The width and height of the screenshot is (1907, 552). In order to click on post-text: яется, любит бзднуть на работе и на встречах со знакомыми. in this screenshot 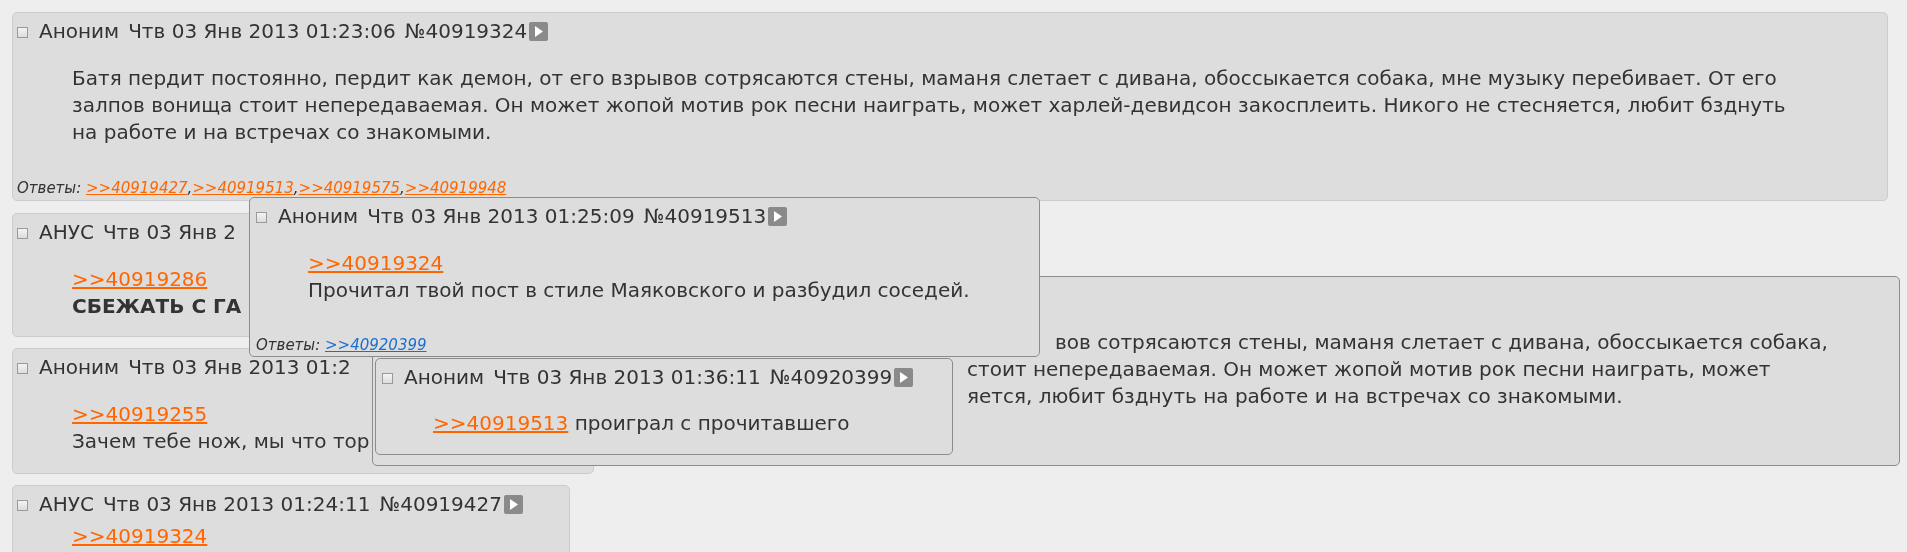, I will do `click(1295, 396)`.